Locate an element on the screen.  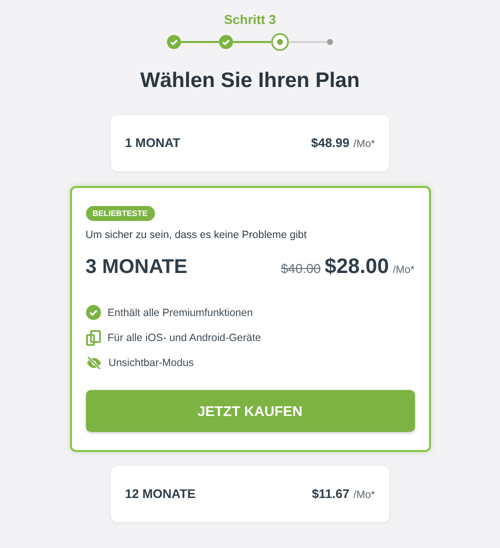
feature-text: Enthält alle Premiumfunktionen is located at coordinates (180, 312).